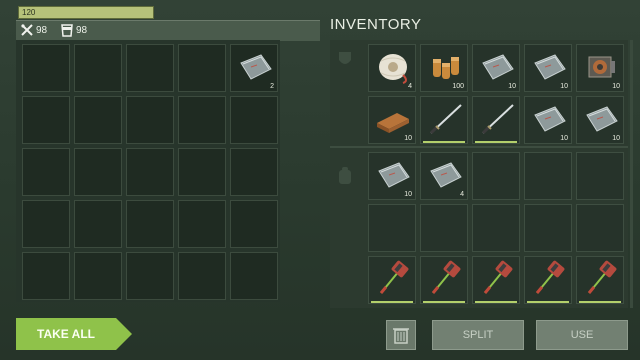 The image size is (640, 360). Describe the element at coordinates (86, 12) in the screenshot. I see `health-bar: 120` at that location.